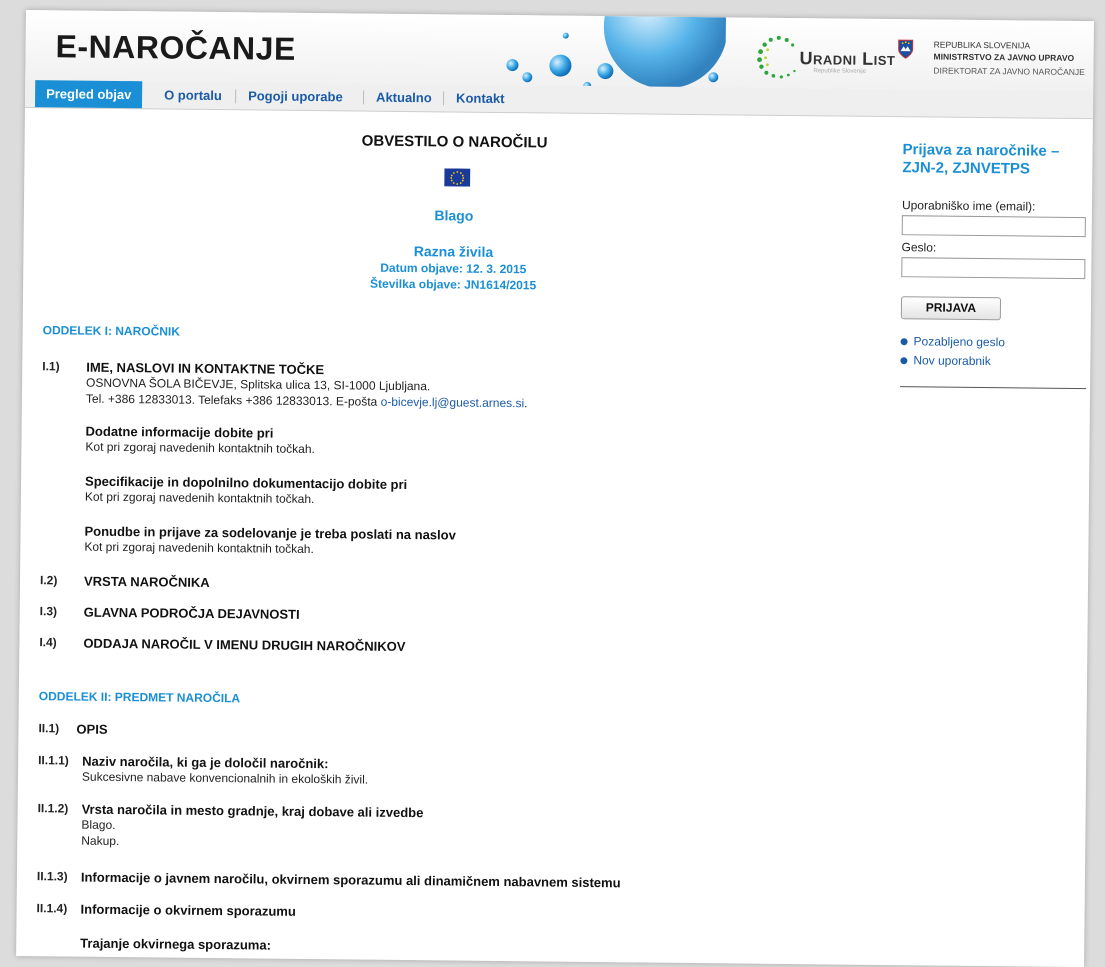  I want to click on item-title: GLAVNA PODROČJA DEJAVNOSTI, so click(191, 613).